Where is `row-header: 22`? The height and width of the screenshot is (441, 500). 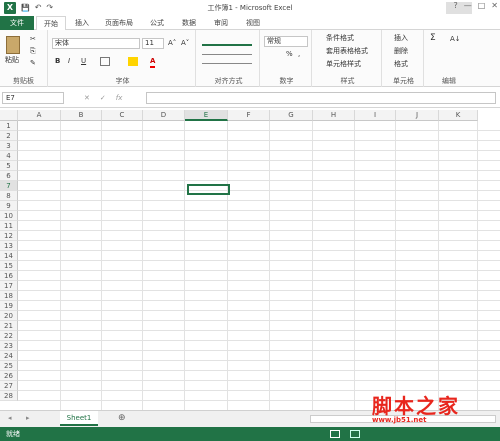
row-header: 22 is located at coordinates (9, 336).